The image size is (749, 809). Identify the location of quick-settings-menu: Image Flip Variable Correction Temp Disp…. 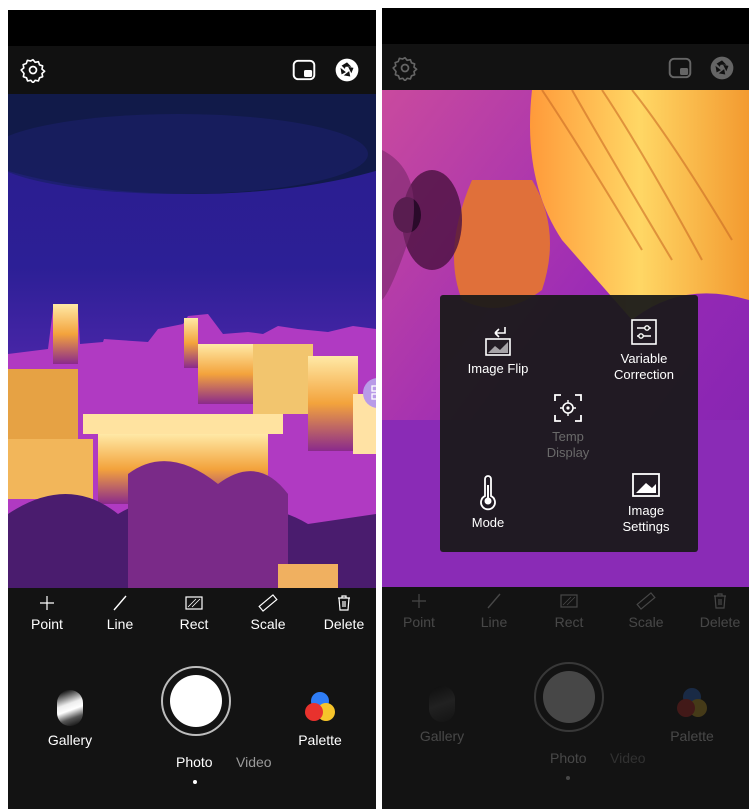
(569, 423).